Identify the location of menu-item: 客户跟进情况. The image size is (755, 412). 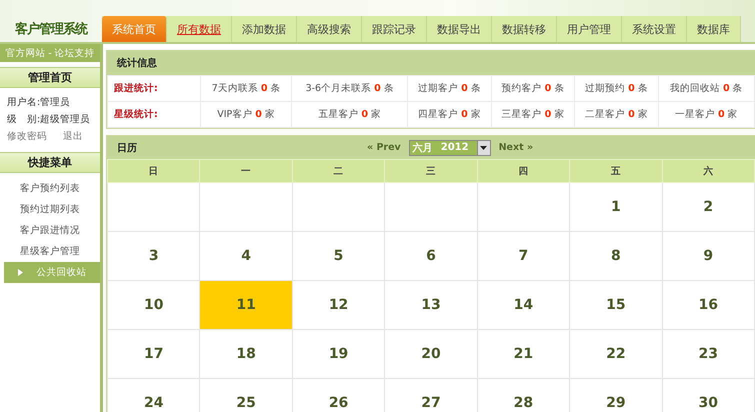
(50, 230).